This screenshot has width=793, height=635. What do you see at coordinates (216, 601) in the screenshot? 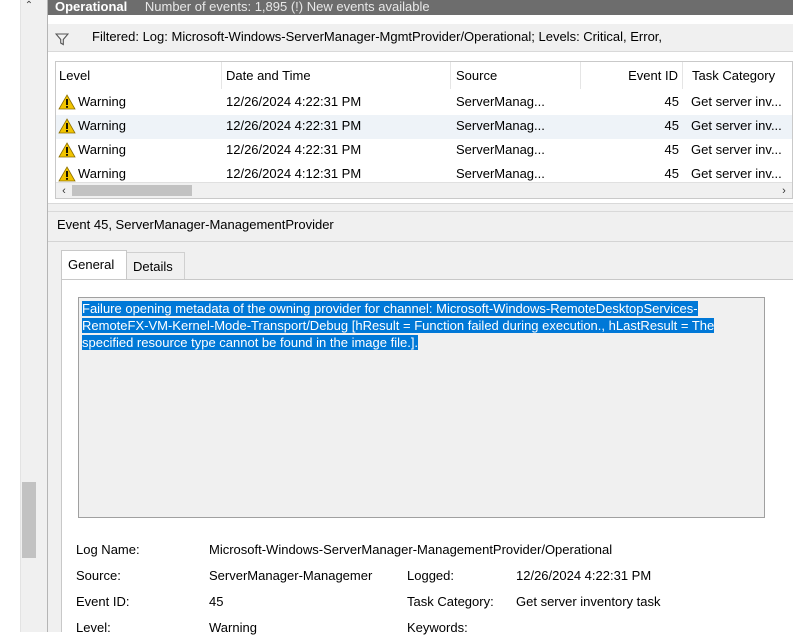
I see `event-id-value: 45` at bounding box center [216, 601].